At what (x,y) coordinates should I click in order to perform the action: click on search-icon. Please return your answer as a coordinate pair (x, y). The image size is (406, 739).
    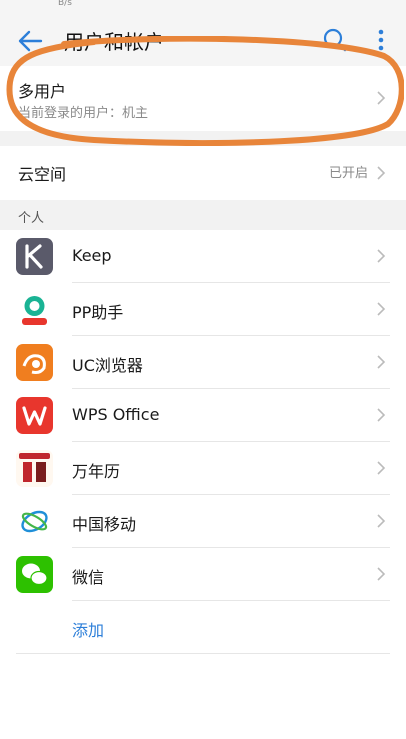
    Looking at the image, I should click on (335, 40).